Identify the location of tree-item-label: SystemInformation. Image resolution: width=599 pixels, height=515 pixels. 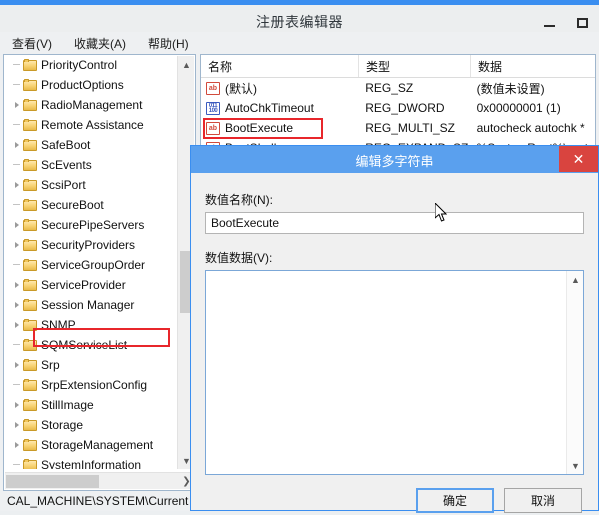
(91, 463).